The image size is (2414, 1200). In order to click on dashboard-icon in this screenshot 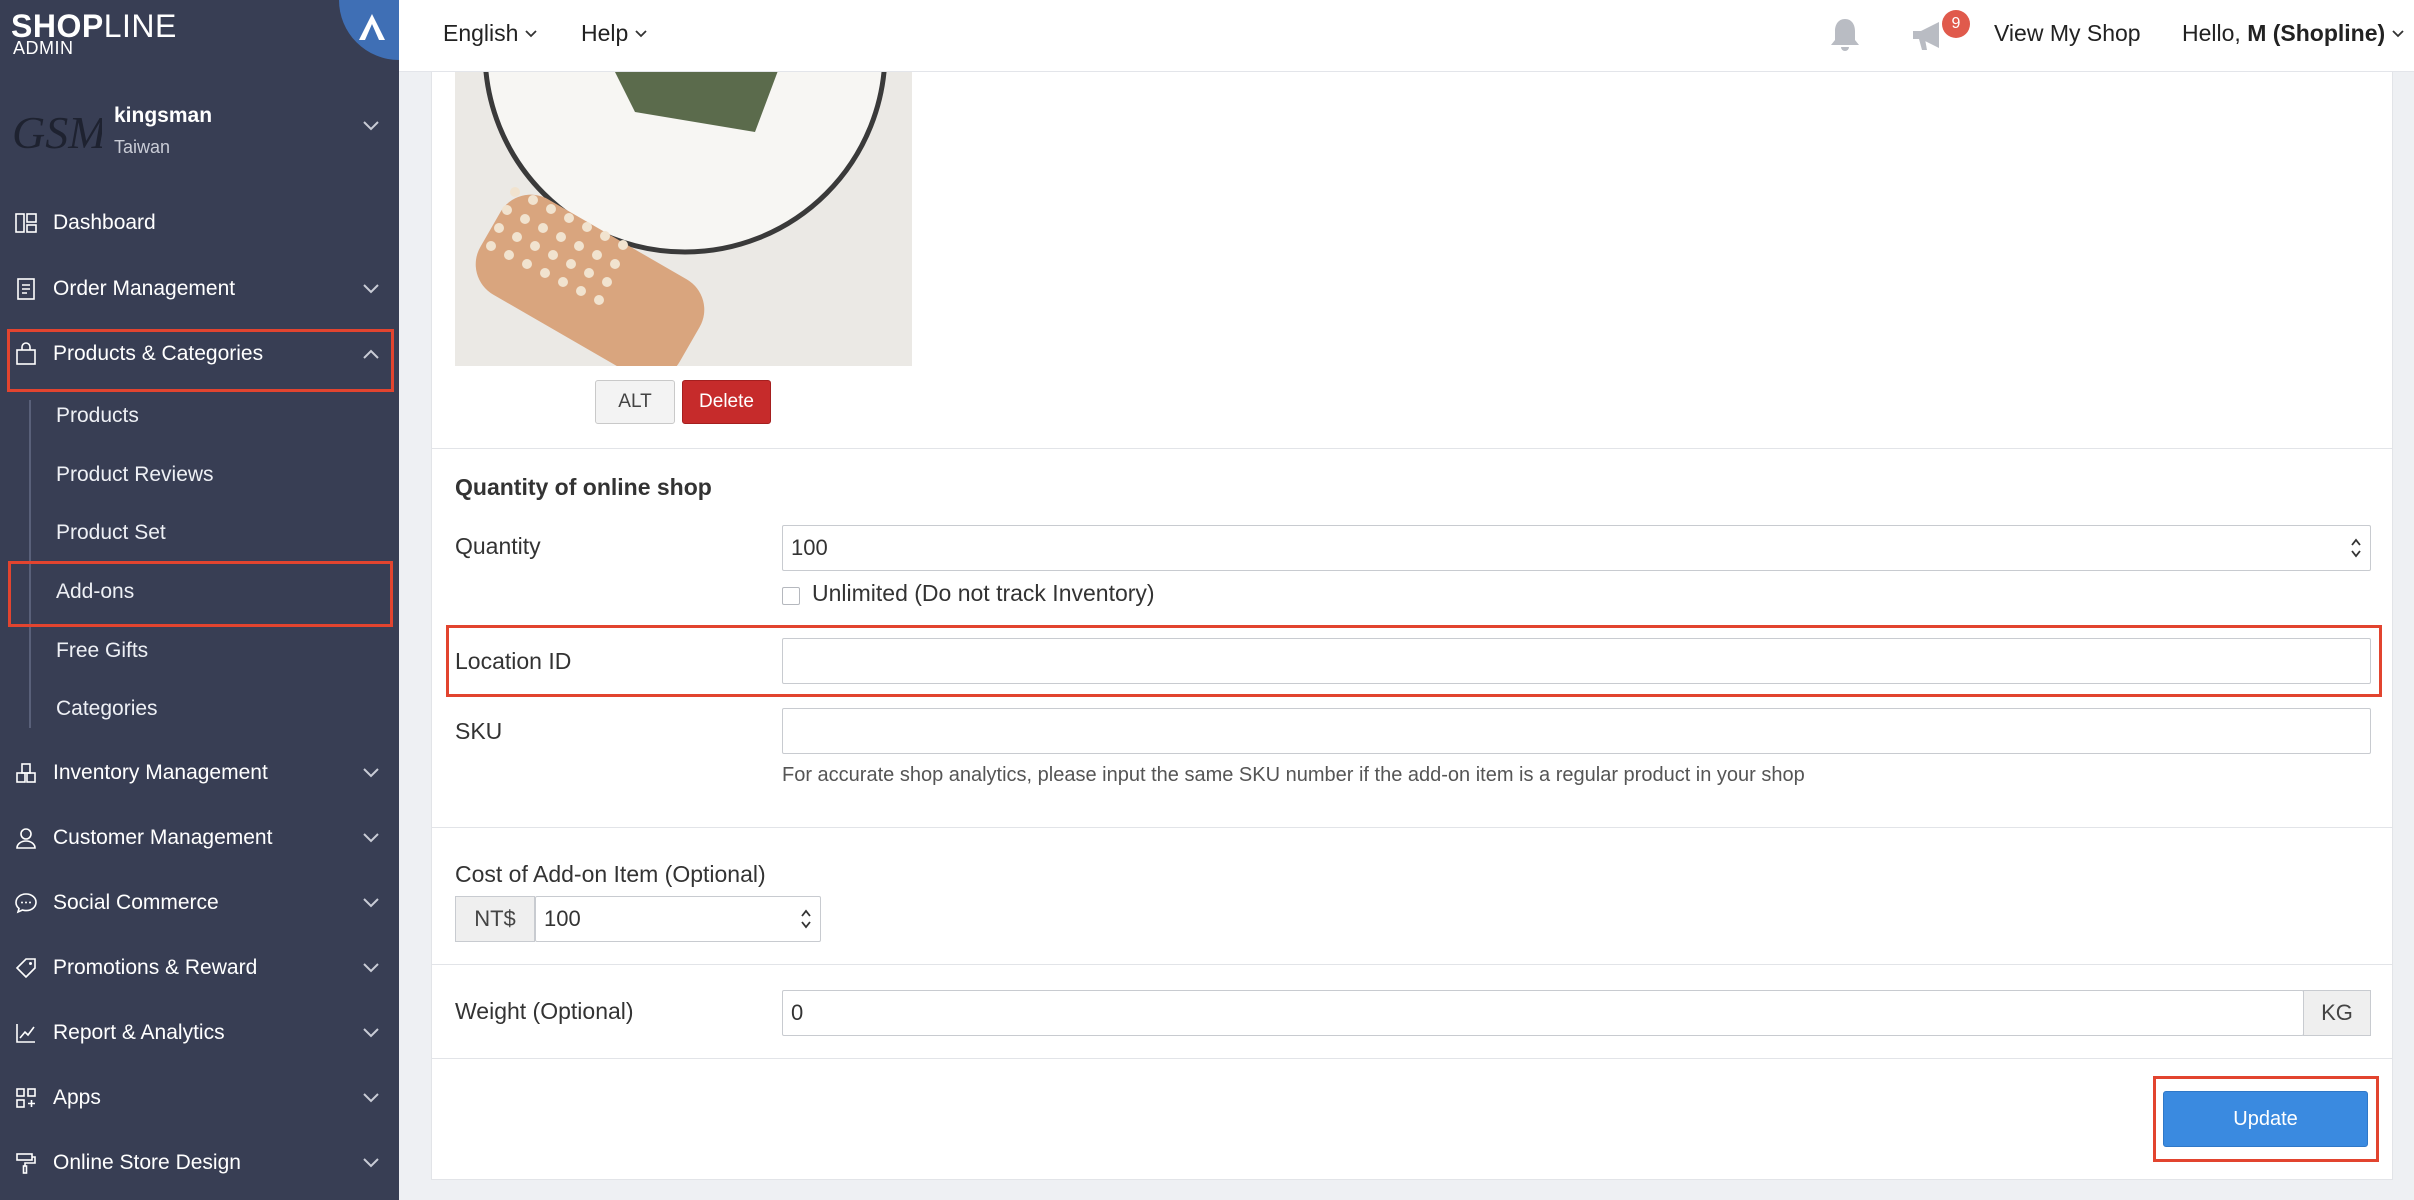, I will do `click(26, 223)`.